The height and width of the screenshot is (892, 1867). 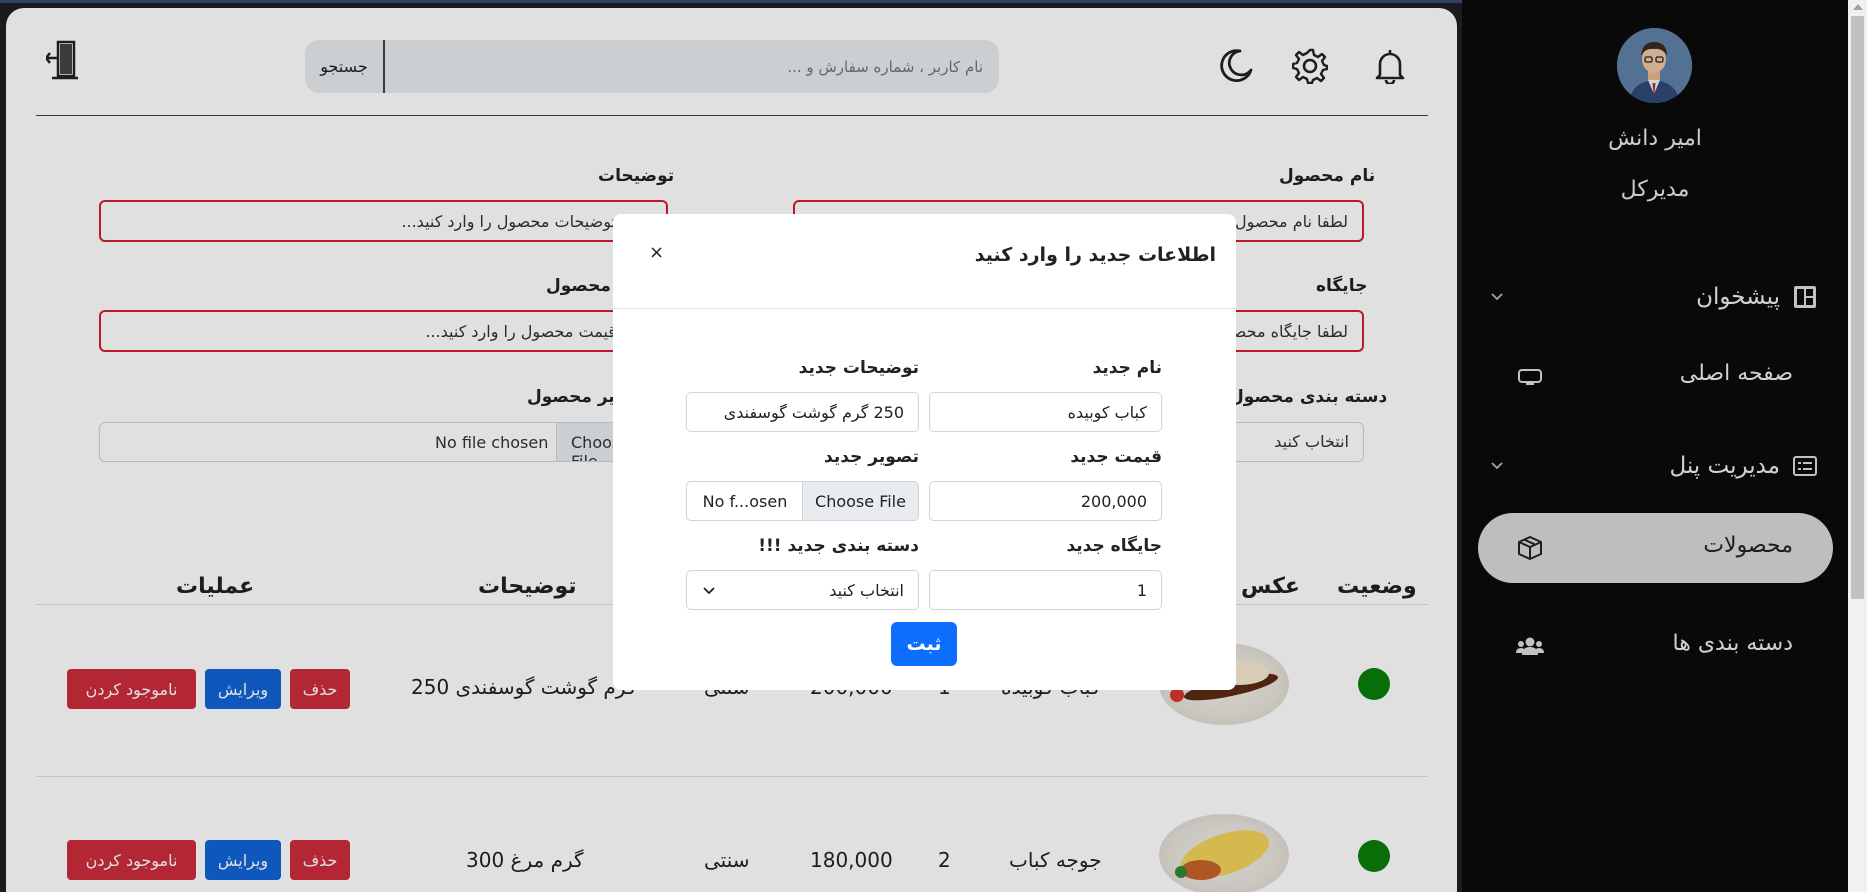 What do you see at coordinates (745, 501) in the screenshot?
I see `file-status: No f...osen` at bounding box center [745, 501].